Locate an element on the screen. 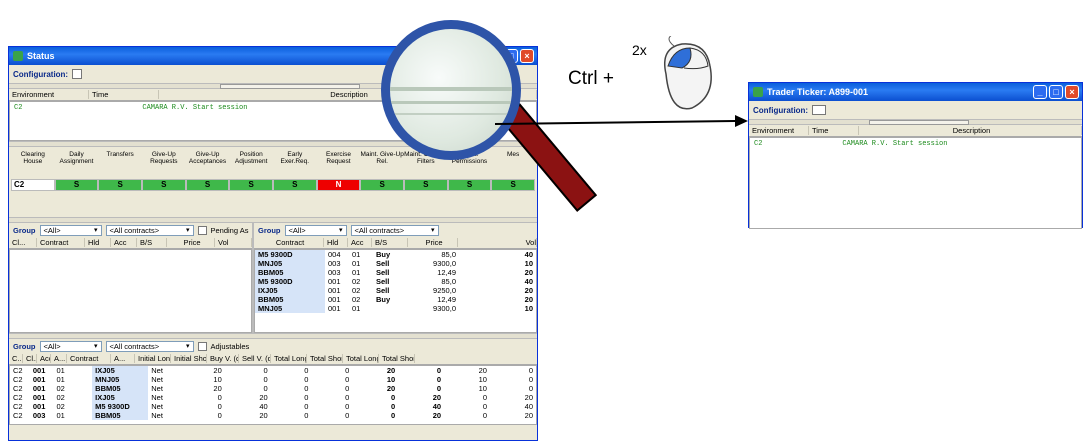 Image resolution: width=1086 pixels, height=445 pixels. click-count-label: 2x is located at coordinates (639, 50).